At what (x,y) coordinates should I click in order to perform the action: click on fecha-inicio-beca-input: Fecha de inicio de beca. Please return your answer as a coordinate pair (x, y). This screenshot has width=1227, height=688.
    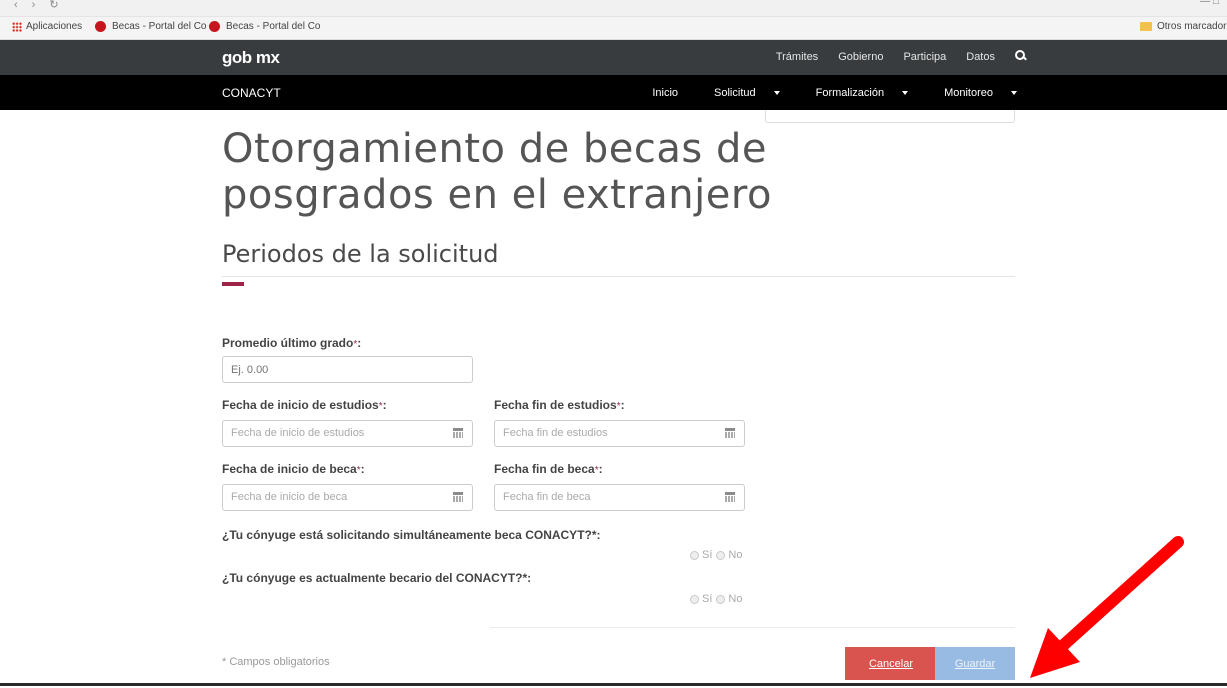
    Looking at the image, I should click on (347, 497).